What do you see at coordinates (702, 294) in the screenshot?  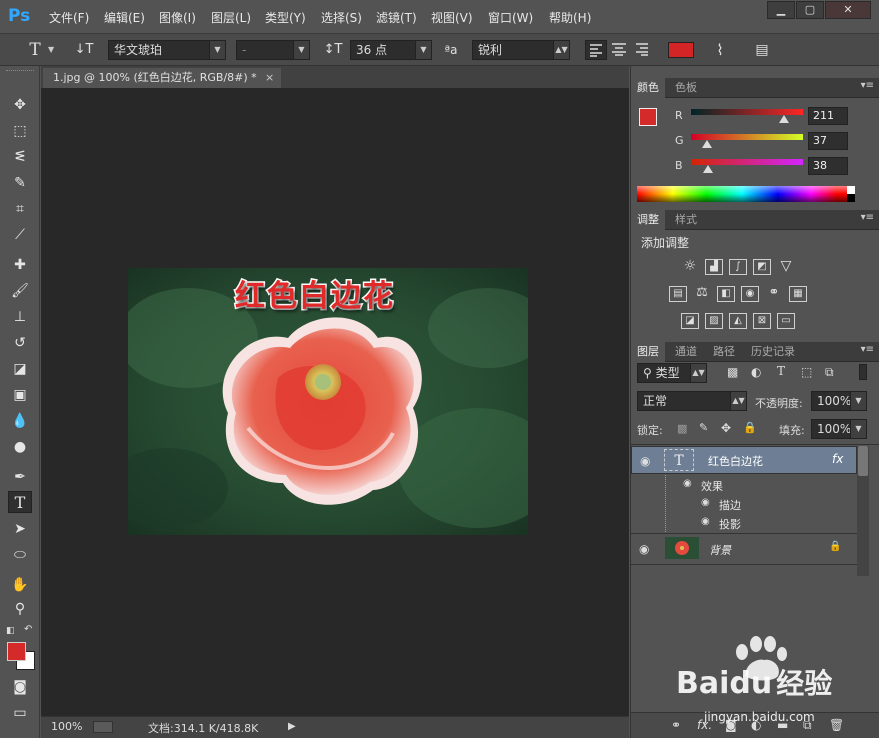 I see `color-balance-icon: ⚖` at bounding box center [702, 294].